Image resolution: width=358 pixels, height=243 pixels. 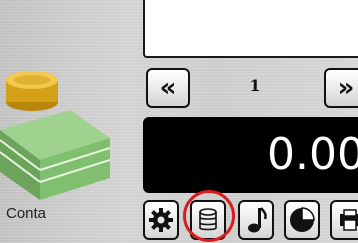 What do you see at coordinates (346, 88) in the screenshot?
I see `double-chevron-right-icon: »` at bounding box center [346, 88].